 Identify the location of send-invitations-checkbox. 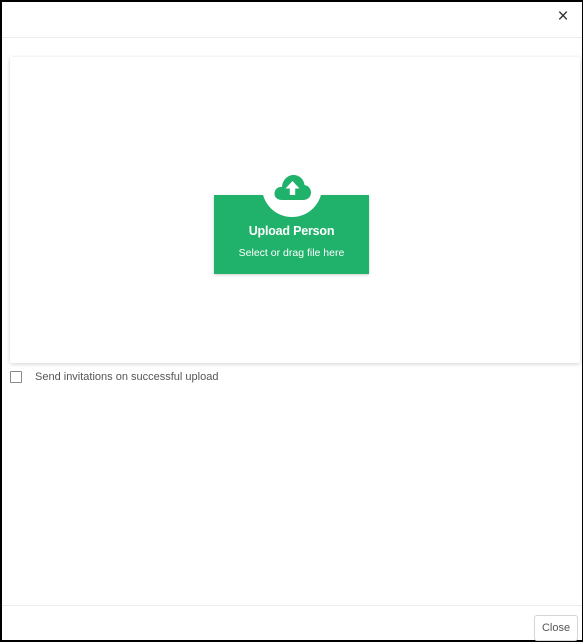
(16, 377).